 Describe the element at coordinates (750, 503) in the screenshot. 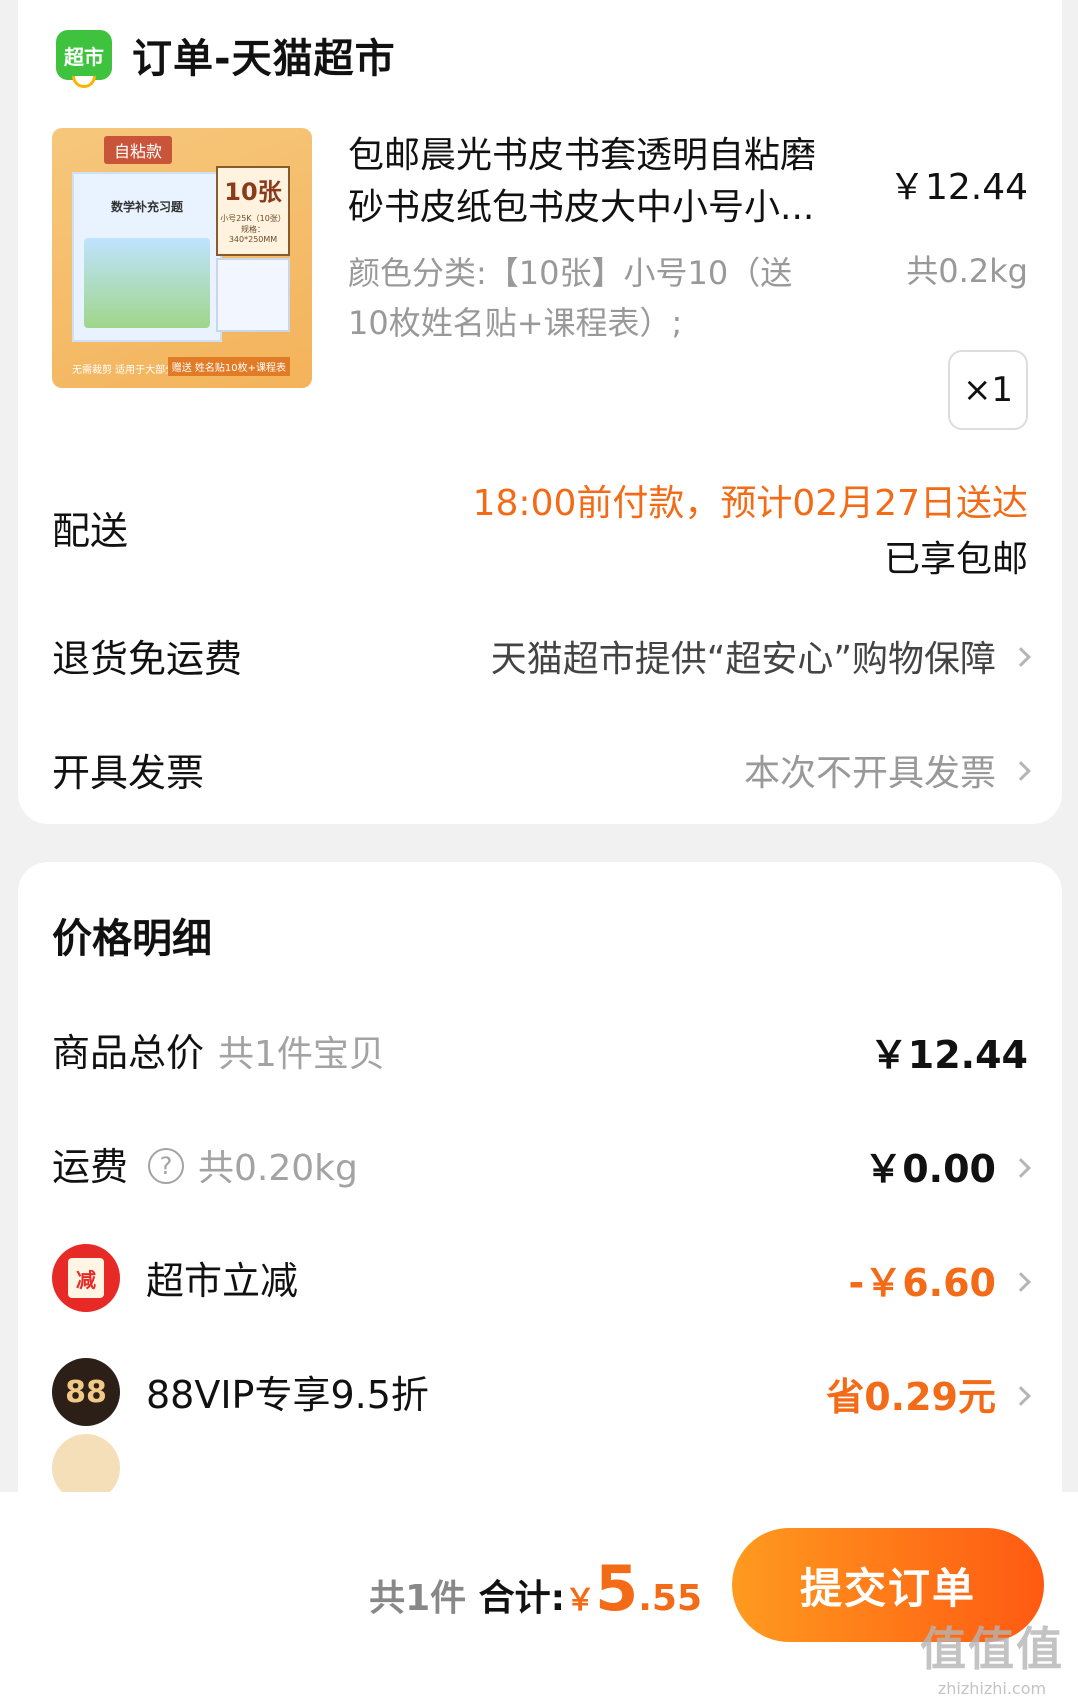

I see `delivery-estimate: 18:00前付款，预计02月27日送达` at that location.